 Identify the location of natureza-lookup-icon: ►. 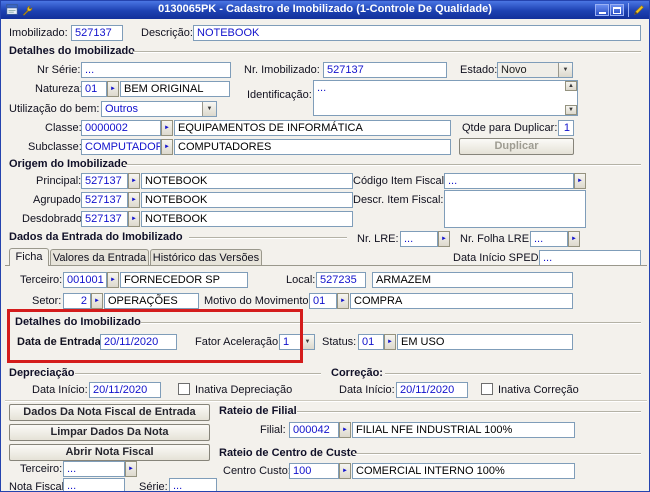
(113, 89).